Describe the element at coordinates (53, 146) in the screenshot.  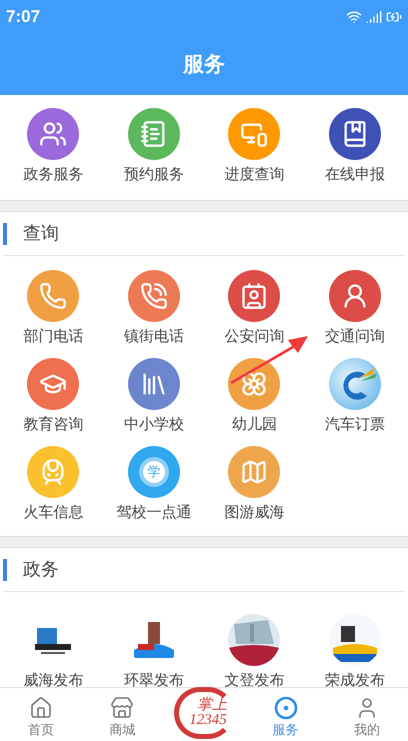
I see `service-tile: 政务服务` at that location.